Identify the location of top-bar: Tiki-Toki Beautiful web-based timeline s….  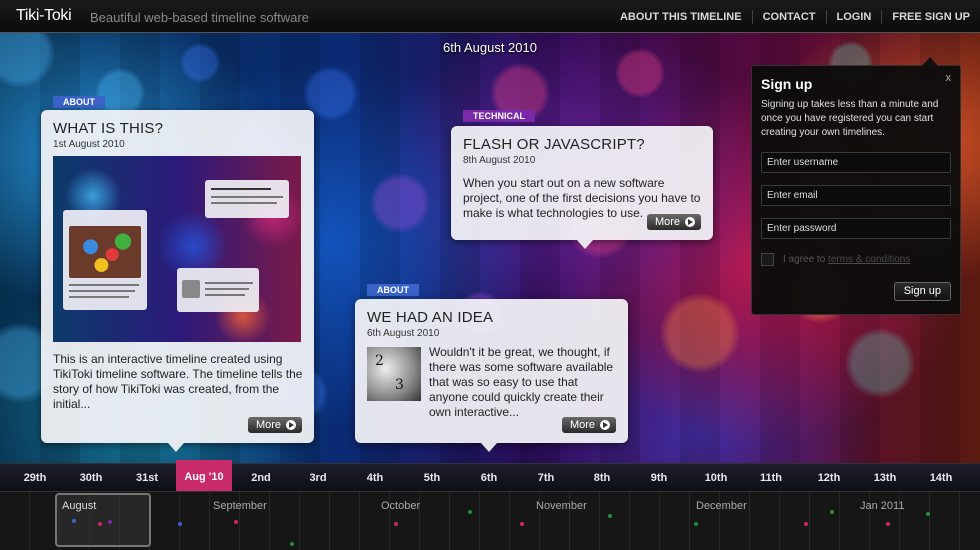
(490, 16).